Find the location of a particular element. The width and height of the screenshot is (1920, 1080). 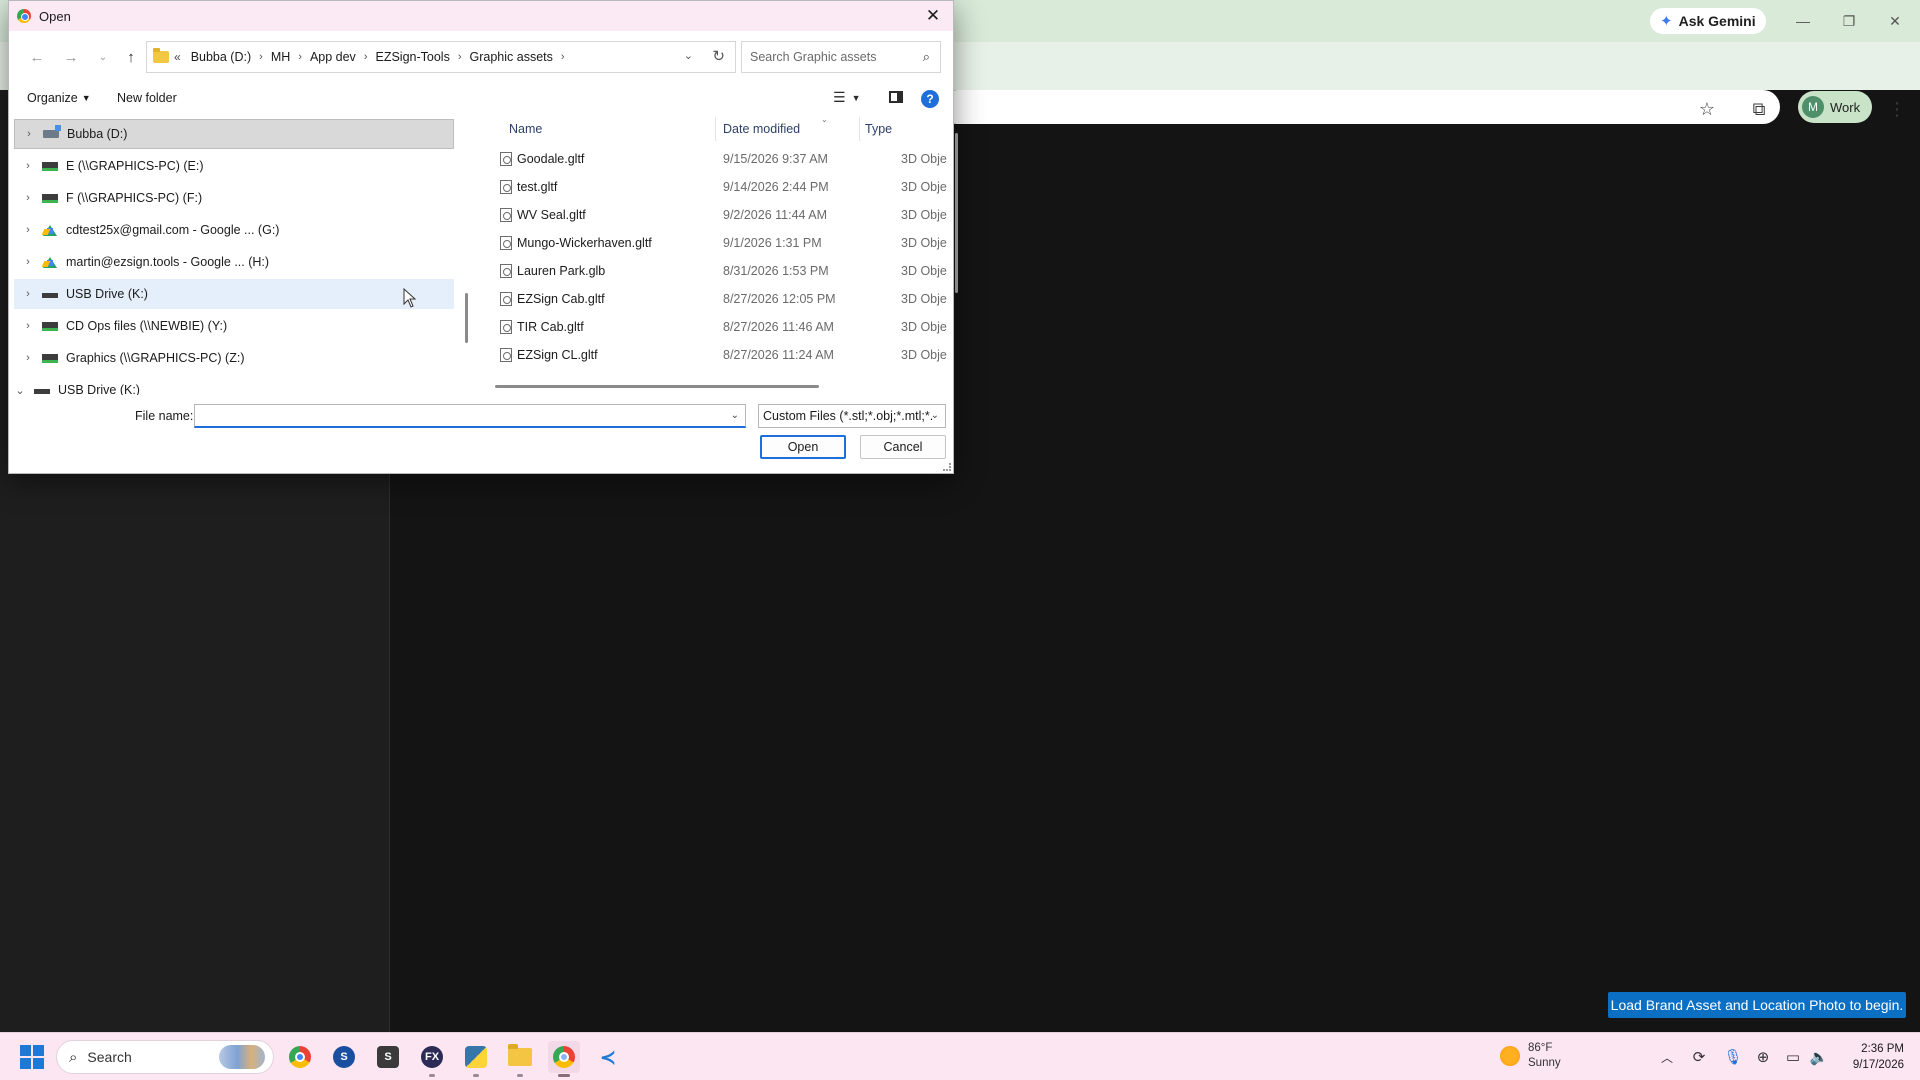

nav-item-usb-drive-k-expanded: ⌄ USB Drive (K:) is located at coordinates (228, 385).